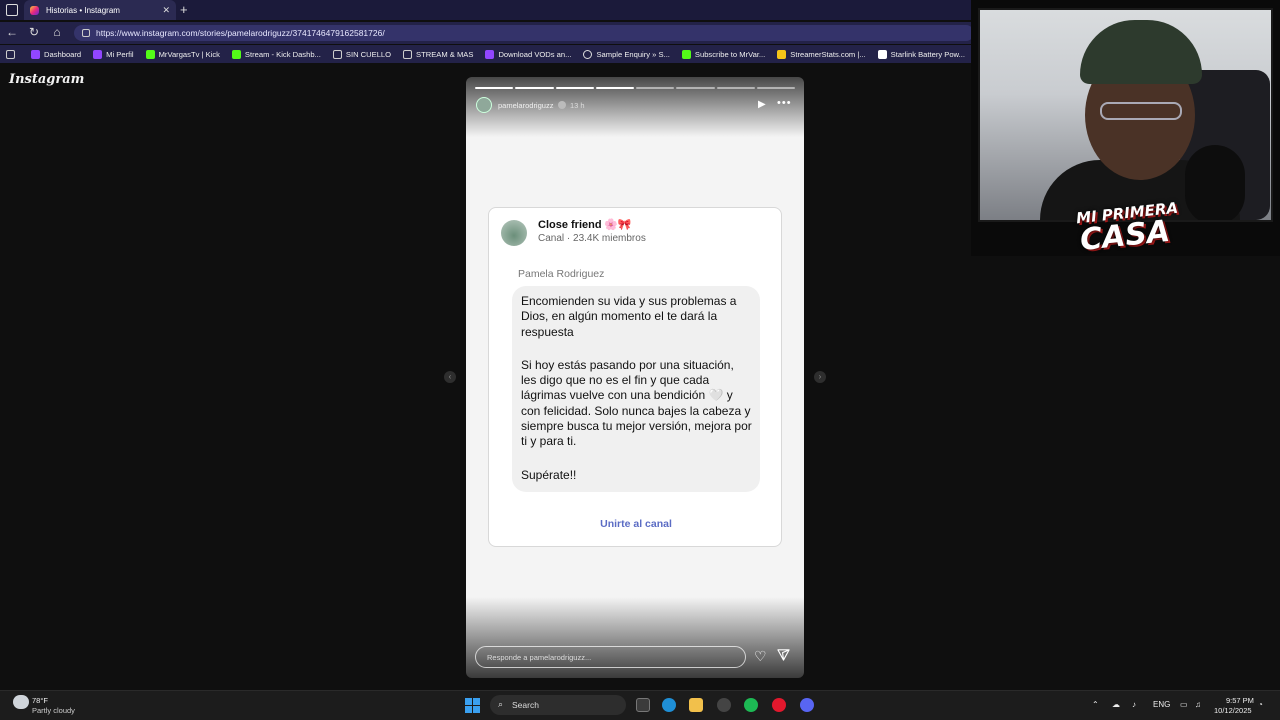 This screenshot has height=720, width=1280. What do you see at coordinates (570, 225) in the screenshot?
I see `channel-name: Close friend` at bounding box center [570, 225].